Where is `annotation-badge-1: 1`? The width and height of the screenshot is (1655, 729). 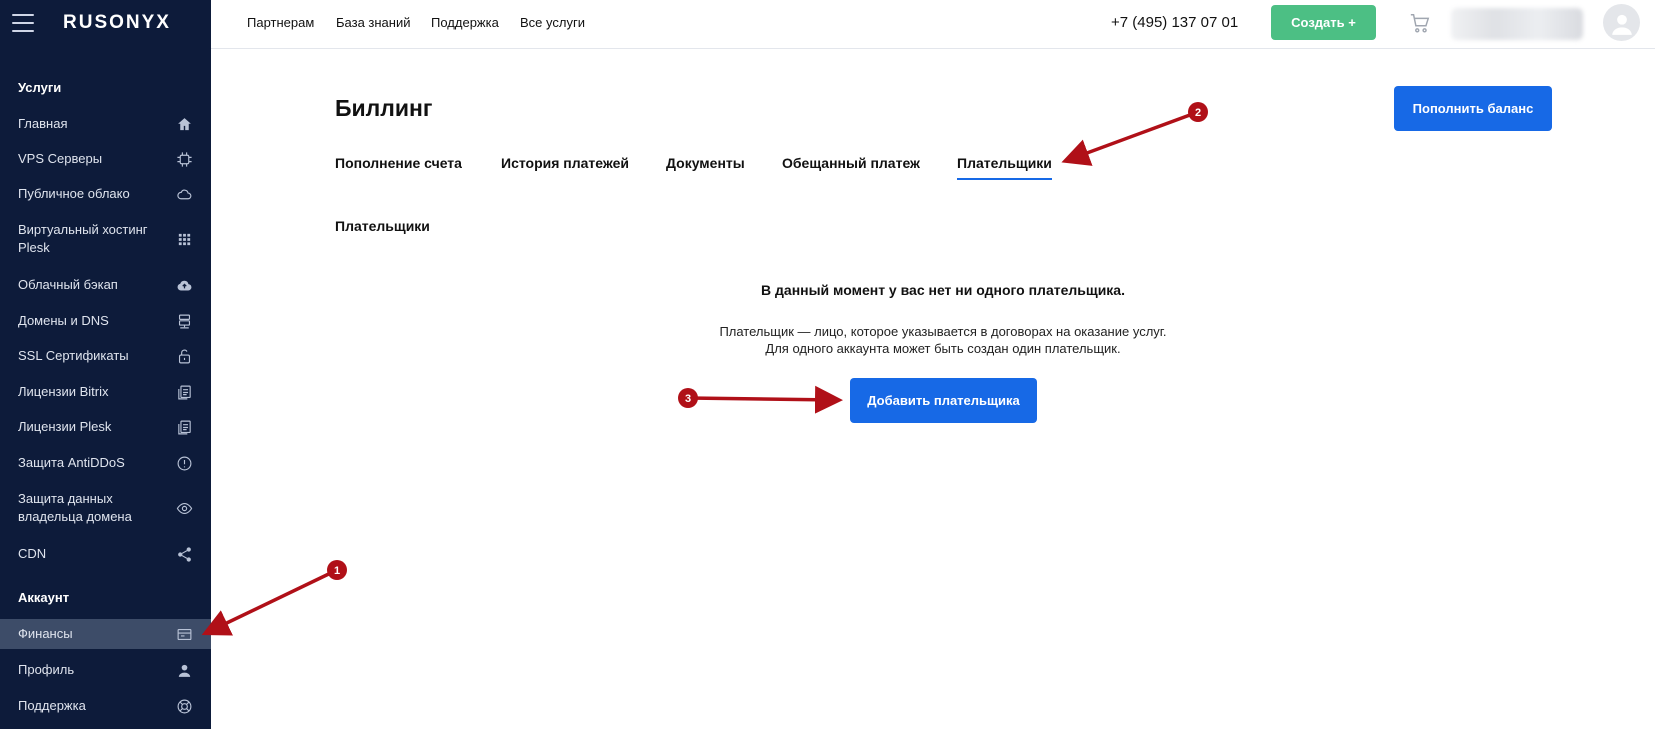 annotation-badge-1: 1 is located at coordinates (337, 570).